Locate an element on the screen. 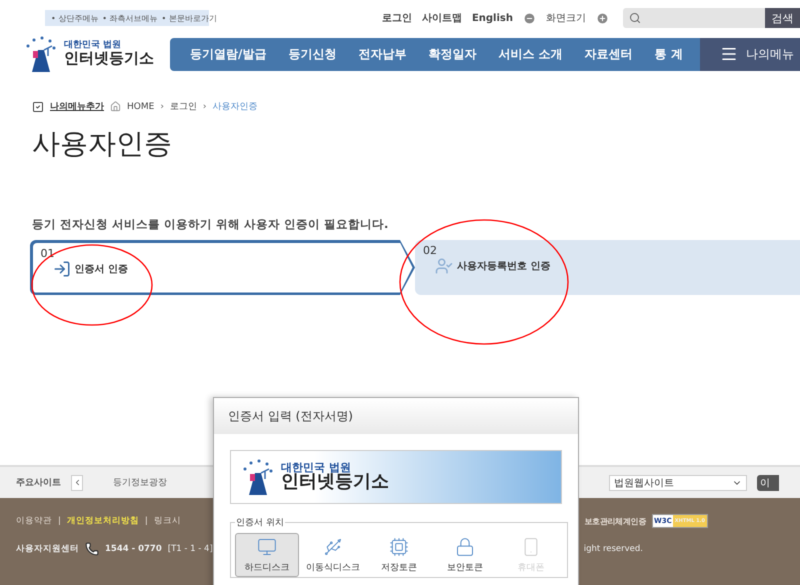 The height and width of the screenshot is (585, 800). support-center-label: 사용자지원센터 is located at coordinates (47, 549).